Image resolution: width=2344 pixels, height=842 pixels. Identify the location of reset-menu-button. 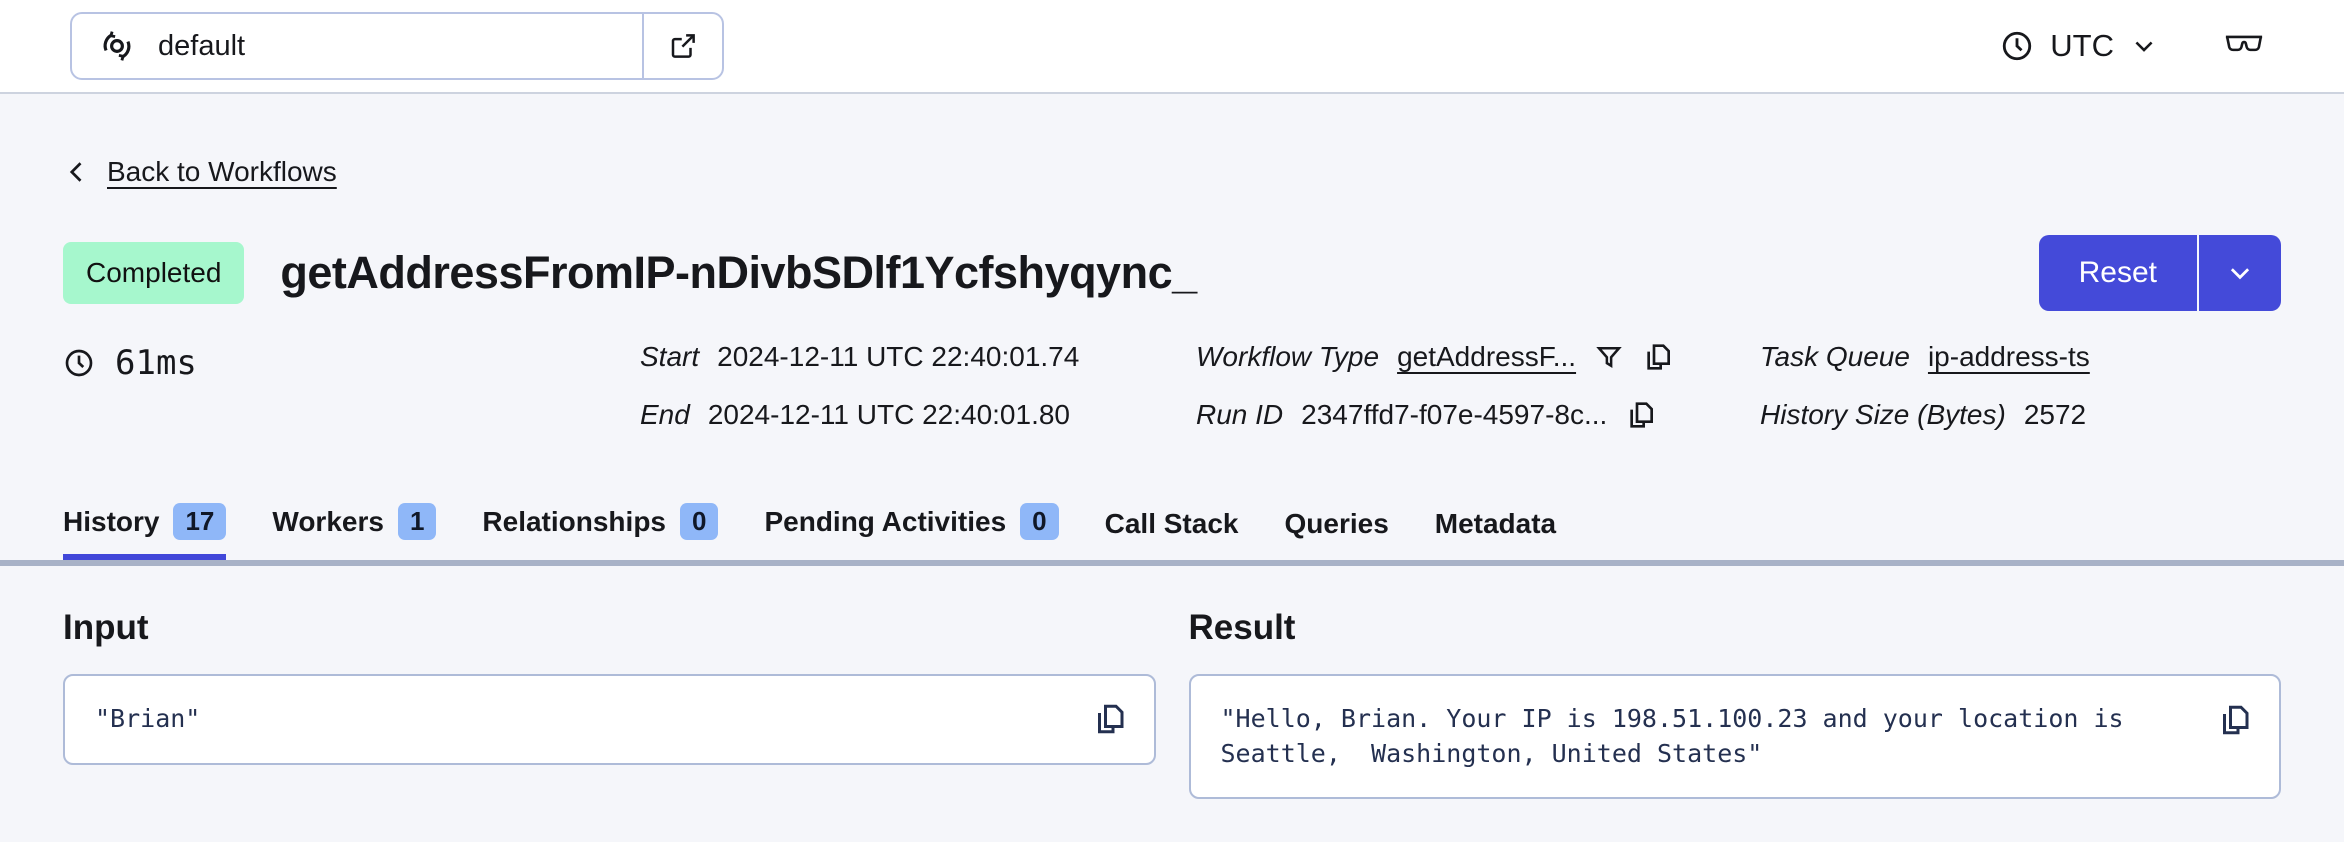
(2239, 273).